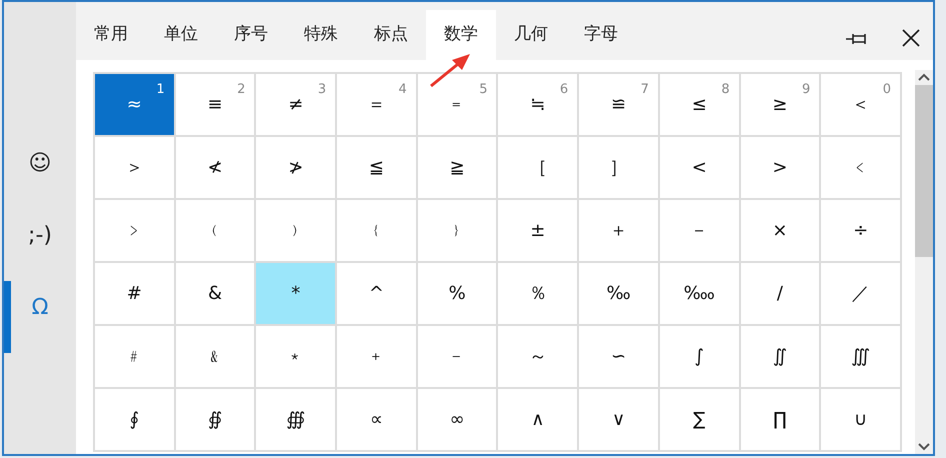 The width and height of the screenshot is (946, 458). Describe the element at coordinates (539, 357) in the screenshot. I see `symbol-cell: ～` at that location.